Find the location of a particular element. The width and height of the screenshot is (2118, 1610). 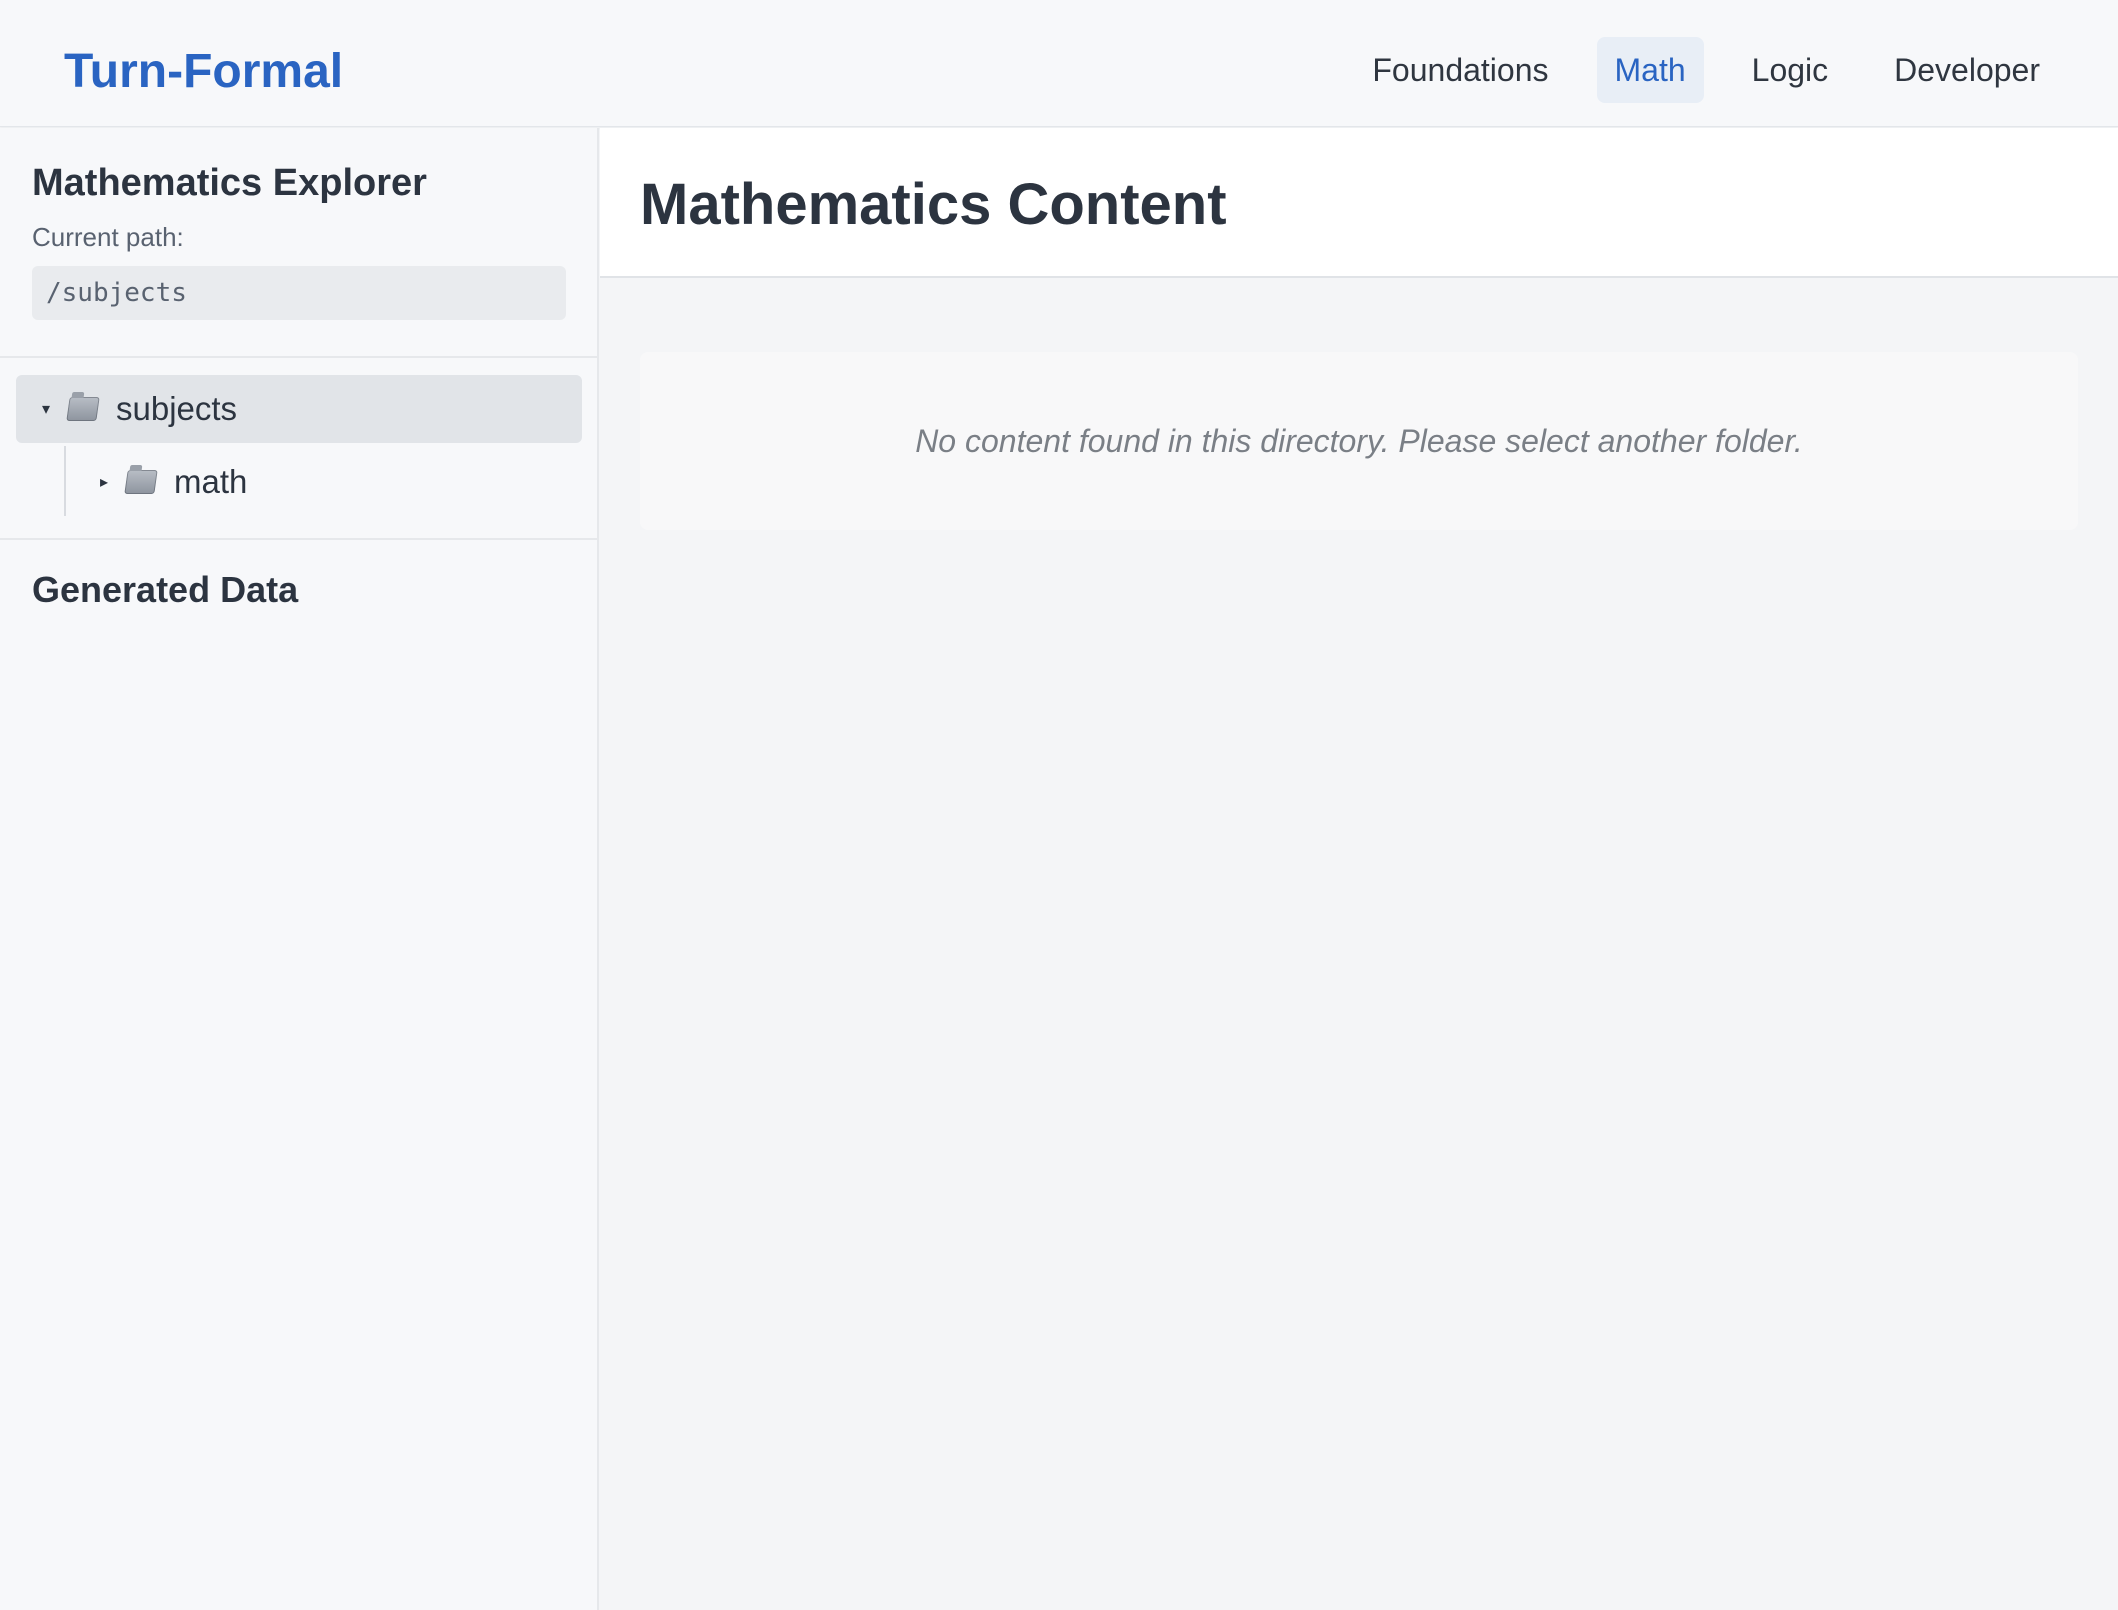

folder-tree: ▾ subjects ▸ math is located at coordinates (298, 449).